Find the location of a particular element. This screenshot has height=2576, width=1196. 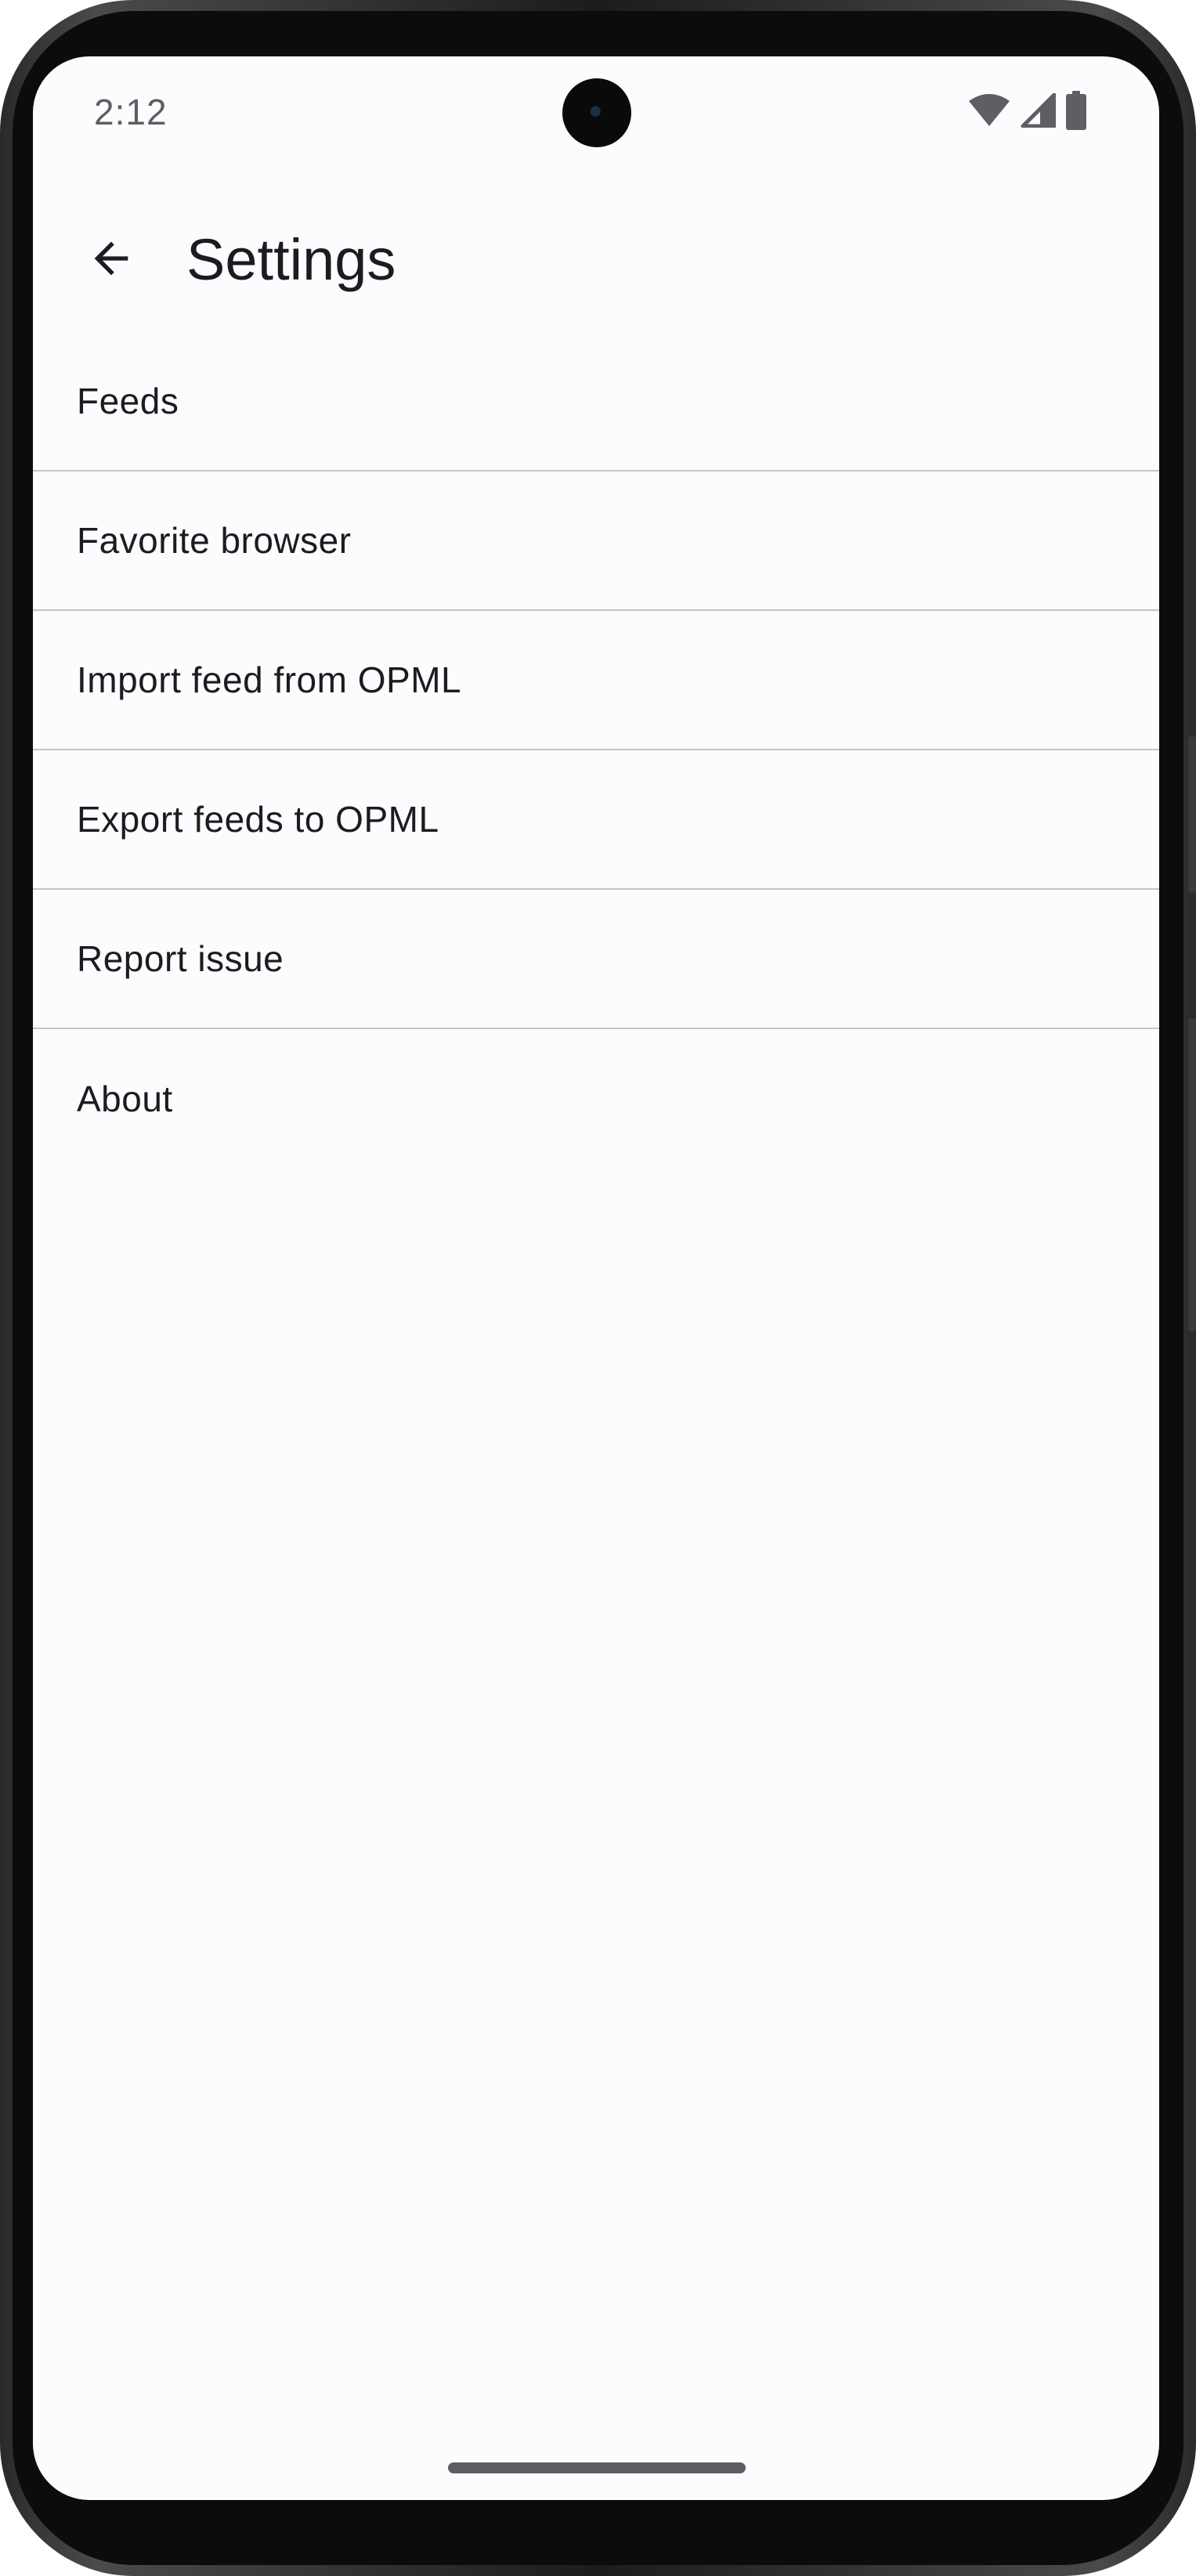

settings-item-about: About is located at coordinates (596, 1099).